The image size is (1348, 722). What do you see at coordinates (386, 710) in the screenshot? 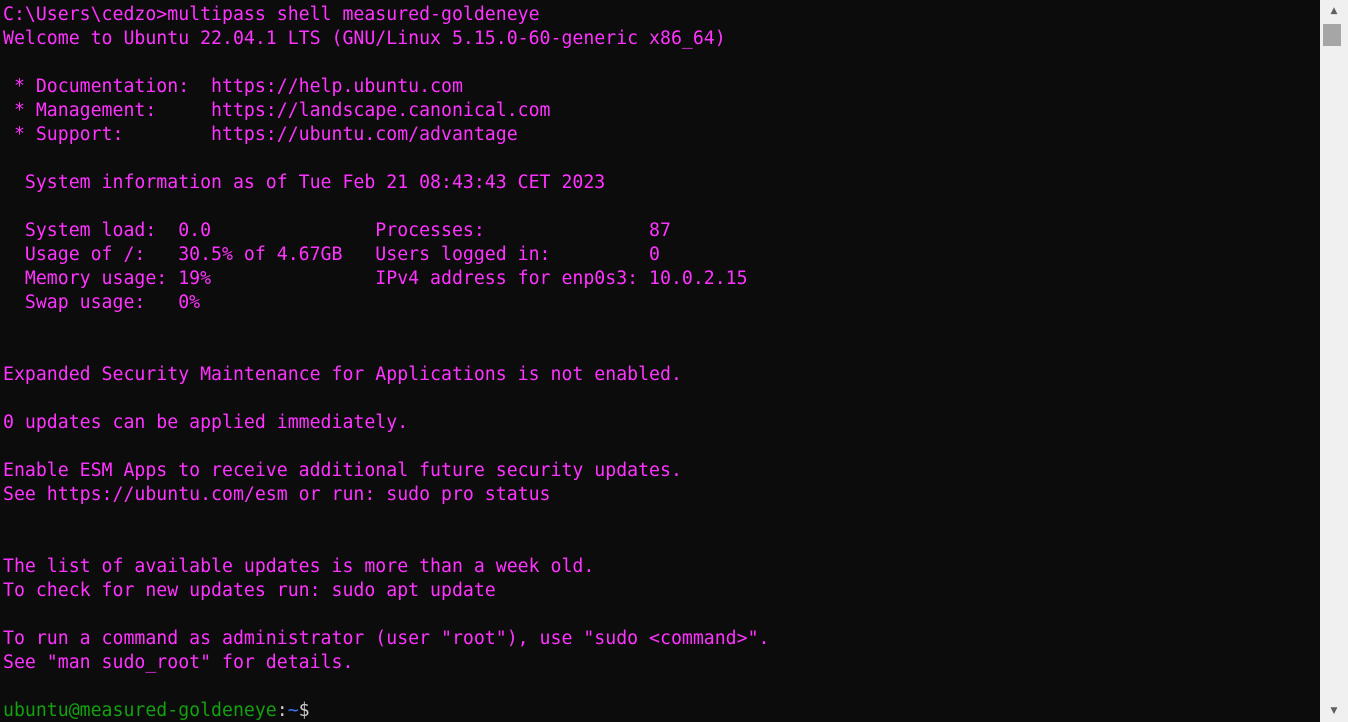
I see `terminal-line: ubuntu@measured-goldeneye:~$` at bounding box center [386, 710].